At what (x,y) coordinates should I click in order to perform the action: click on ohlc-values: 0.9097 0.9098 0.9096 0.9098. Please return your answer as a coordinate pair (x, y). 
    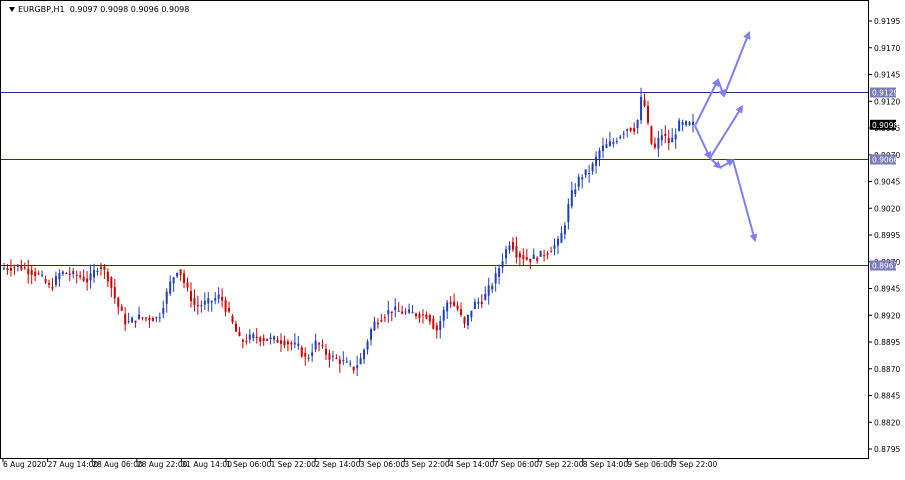
    Looking at the image, I should click on (129, 9).